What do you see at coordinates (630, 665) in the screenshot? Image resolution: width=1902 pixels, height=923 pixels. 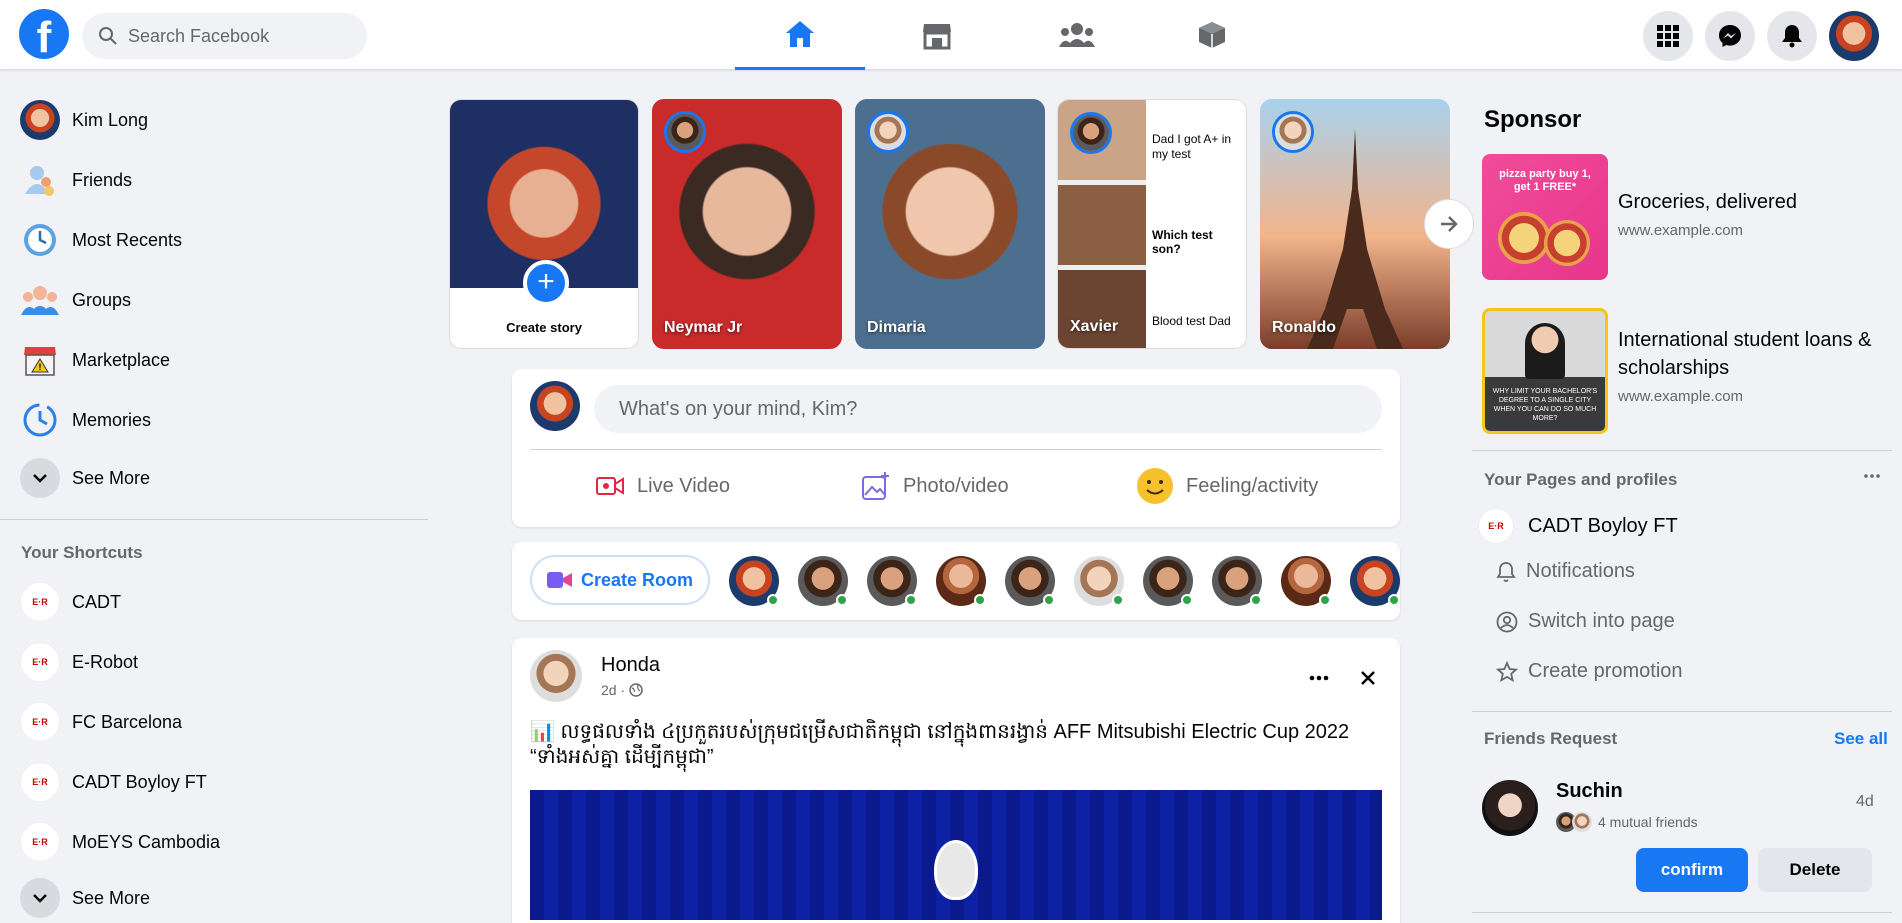 I see `post-author-name: Honda` at bounding box center [630, 665].